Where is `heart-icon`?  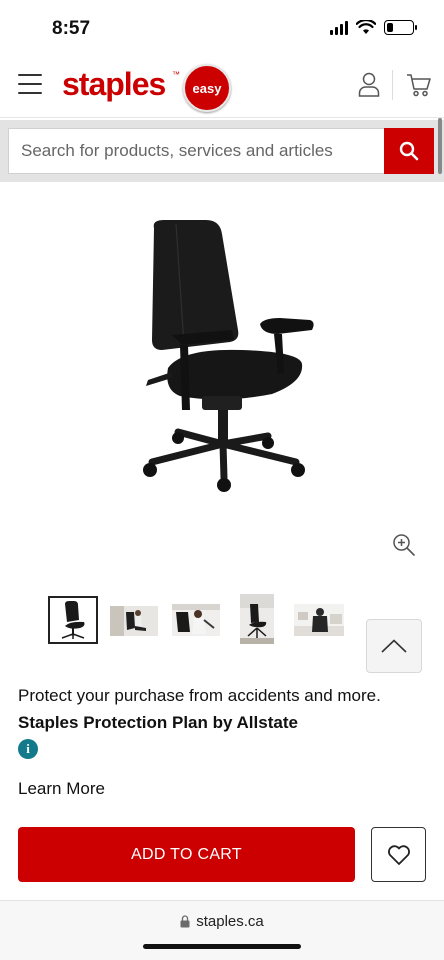
heart-icon is located at coordinates (398, 854).